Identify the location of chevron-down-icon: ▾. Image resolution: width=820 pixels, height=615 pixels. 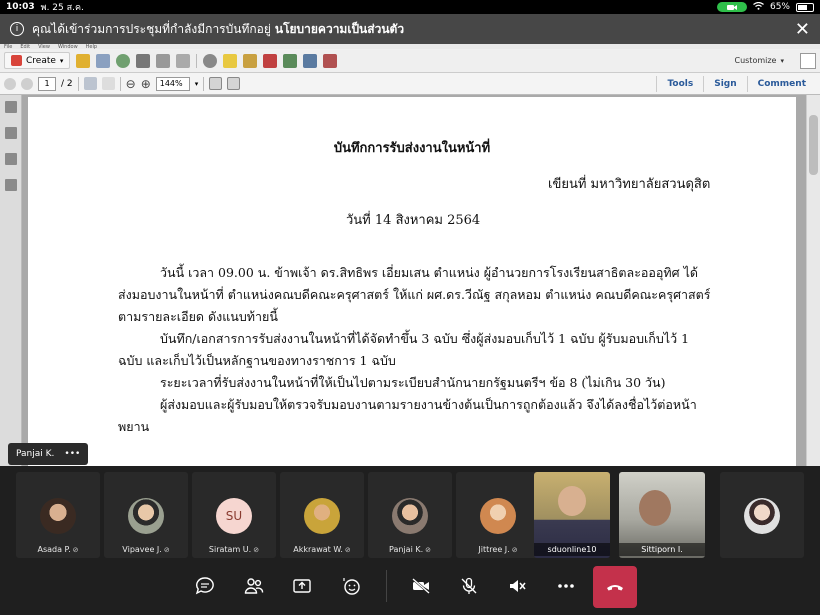
(197, 84).